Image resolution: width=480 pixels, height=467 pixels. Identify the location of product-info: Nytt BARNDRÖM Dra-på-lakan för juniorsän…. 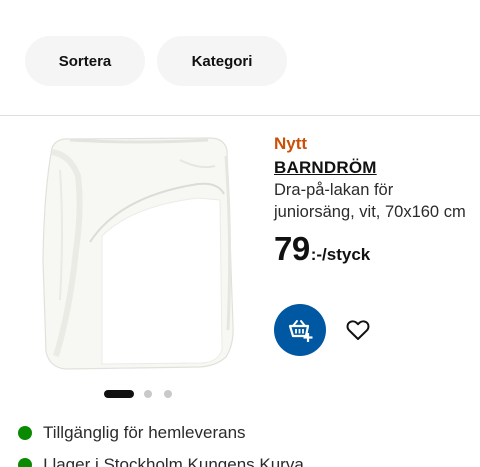
(374, 200).